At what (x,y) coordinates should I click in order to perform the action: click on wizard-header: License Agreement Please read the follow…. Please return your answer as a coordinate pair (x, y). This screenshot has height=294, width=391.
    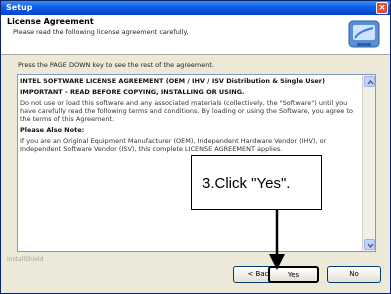
    Looking at the image, I should click on (195, 35).